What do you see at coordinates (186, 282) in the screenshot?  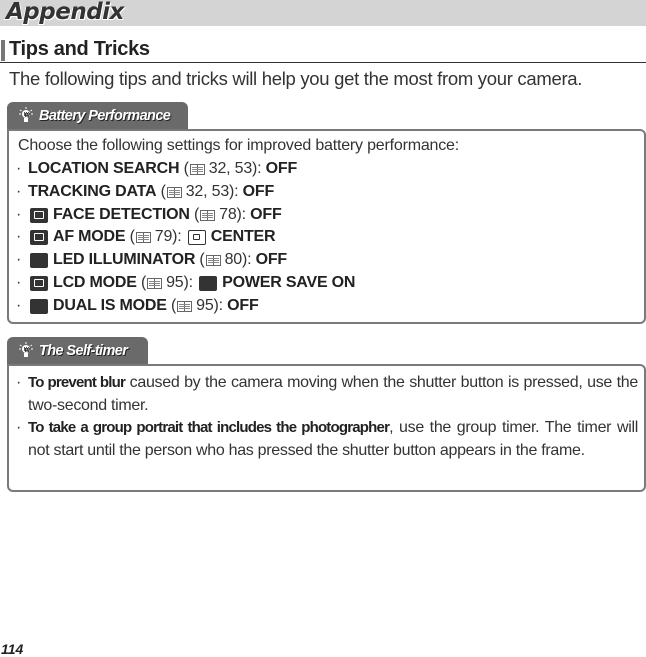 I see `list-item: · LCD MODE (95): POWER SAVE ON` at bounding box center [186, 282].